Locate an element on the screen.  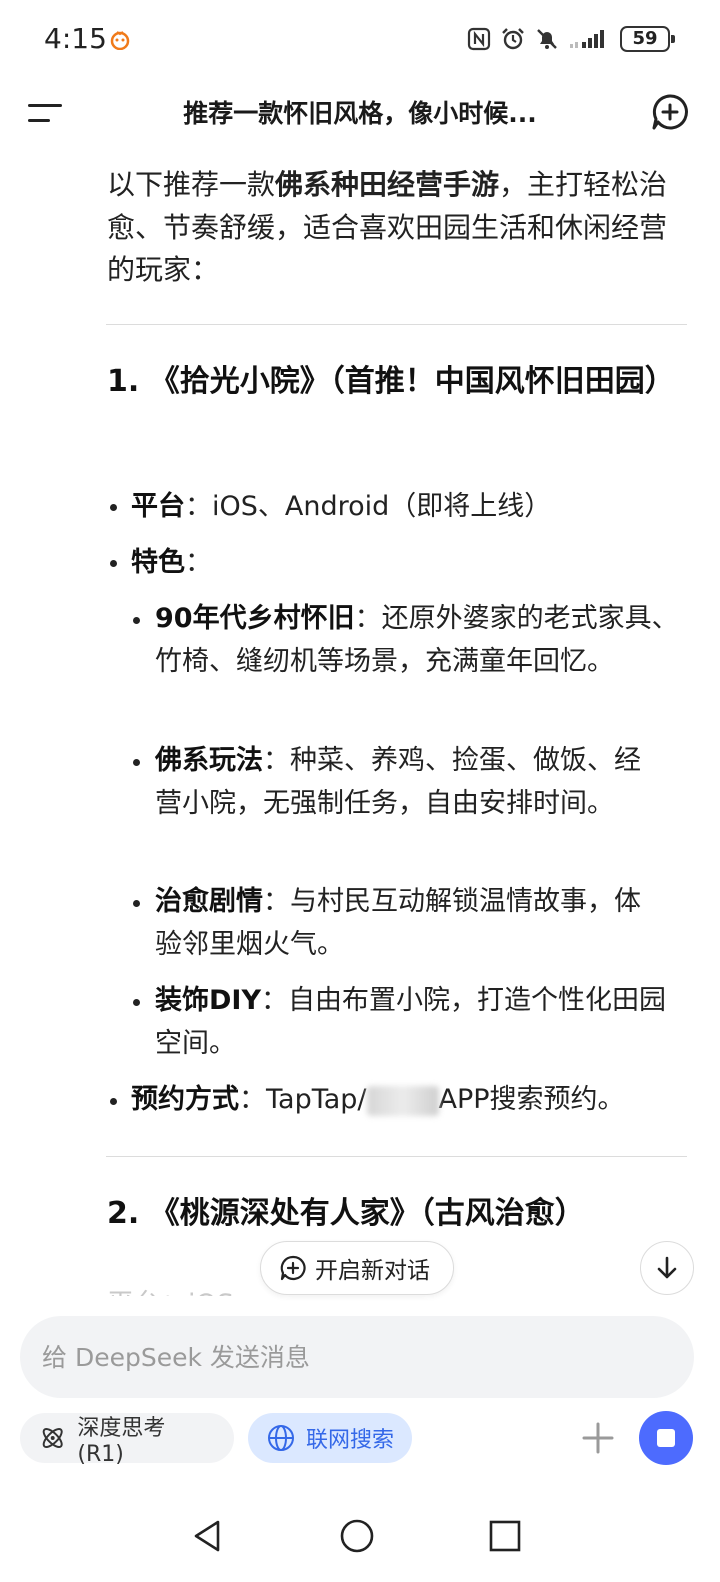
list-item-reserve: 预约方式：TapTap/APP搜索预约。 is located at coordinates (411, 1100).